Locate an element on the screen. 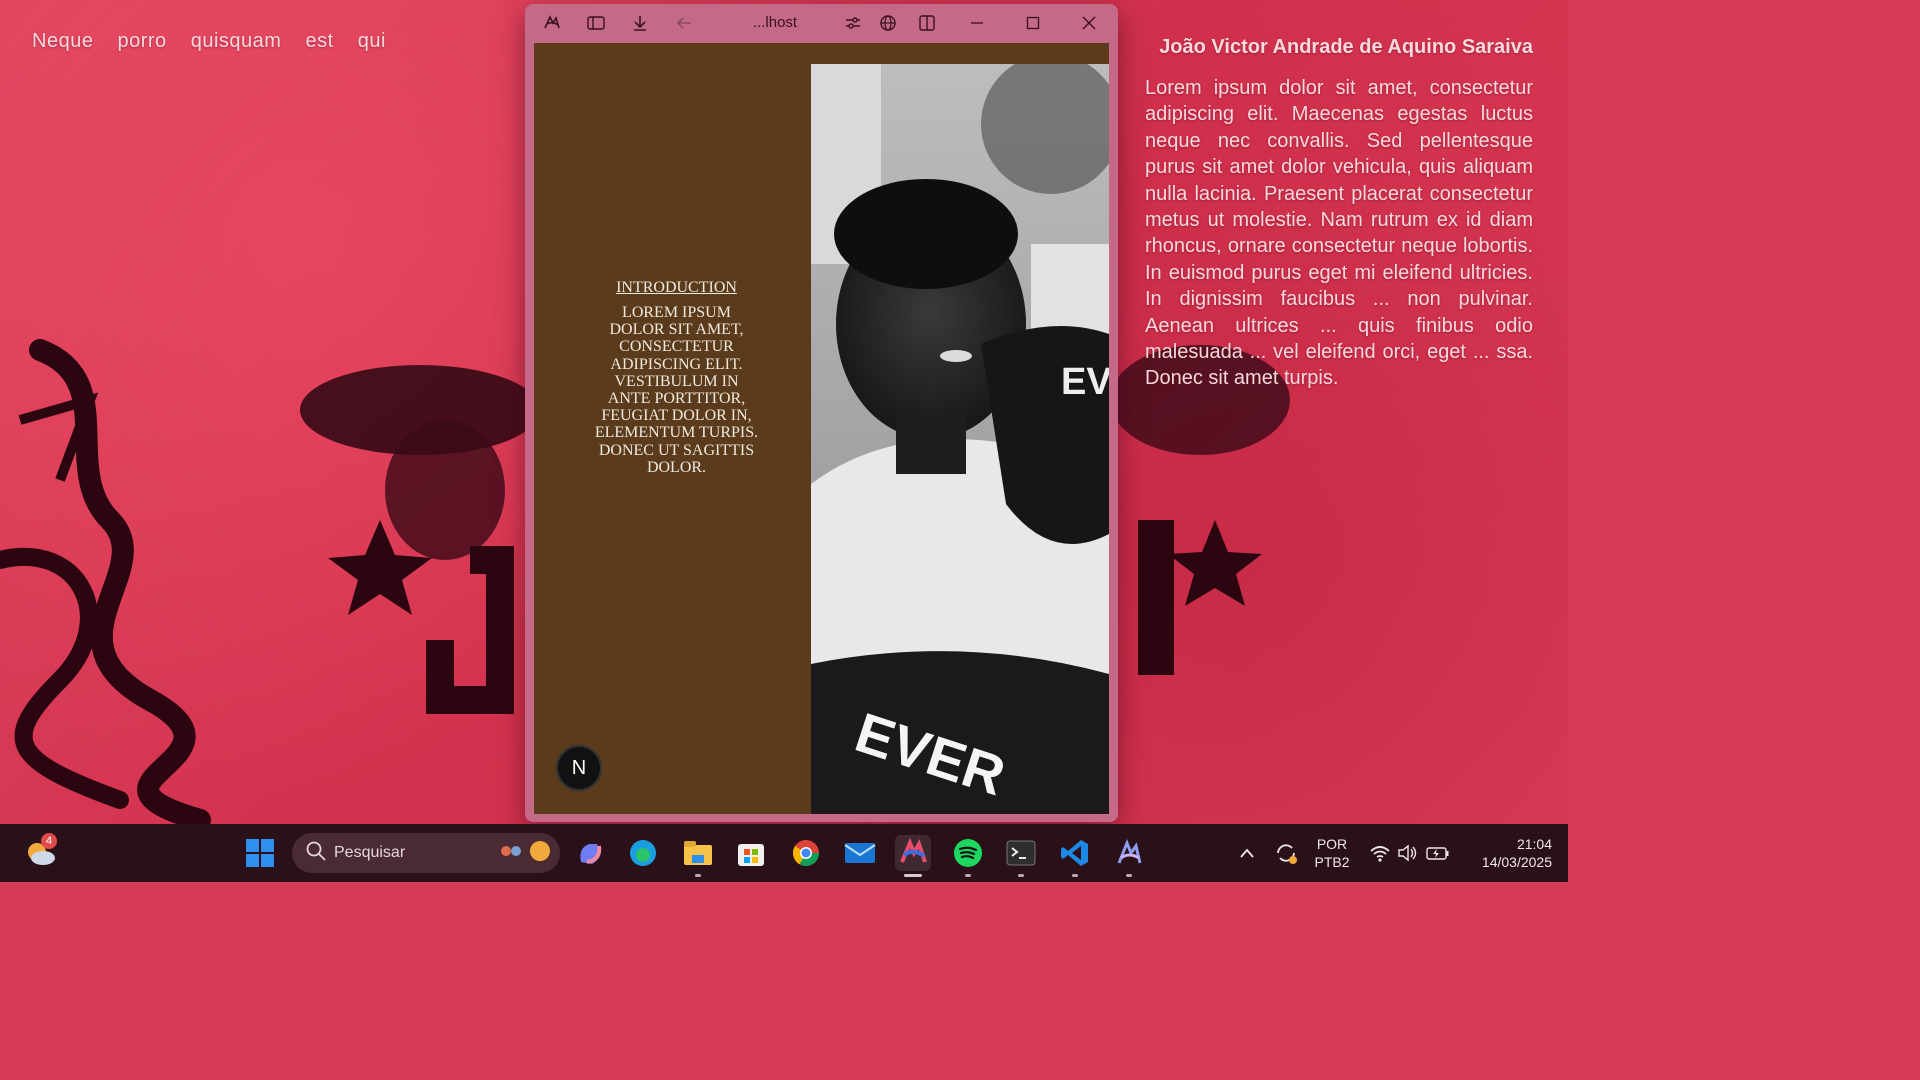 Image resolution: width=1920 pixels, height=1080 pixels. vscode-icon is located at coordinates (1075, 856).